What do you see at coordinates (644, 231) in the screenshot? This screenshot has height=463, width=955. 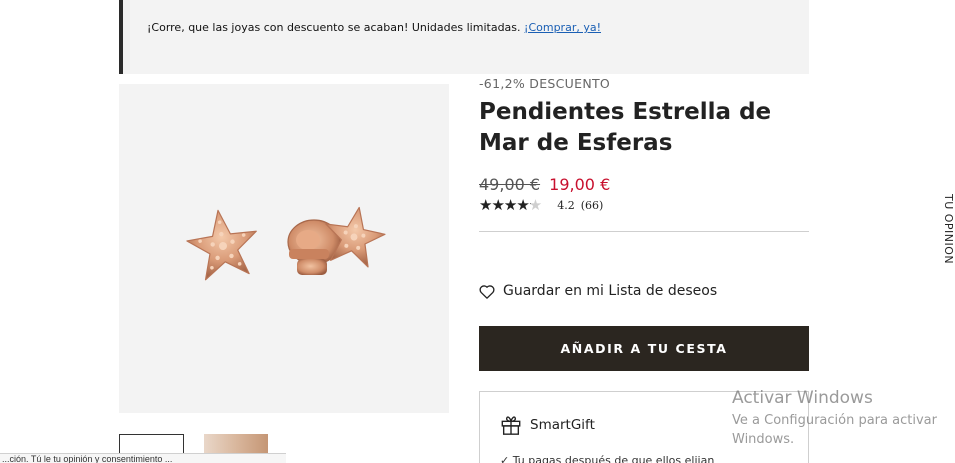 I see `section-divider` at bounding box center [644, 231].